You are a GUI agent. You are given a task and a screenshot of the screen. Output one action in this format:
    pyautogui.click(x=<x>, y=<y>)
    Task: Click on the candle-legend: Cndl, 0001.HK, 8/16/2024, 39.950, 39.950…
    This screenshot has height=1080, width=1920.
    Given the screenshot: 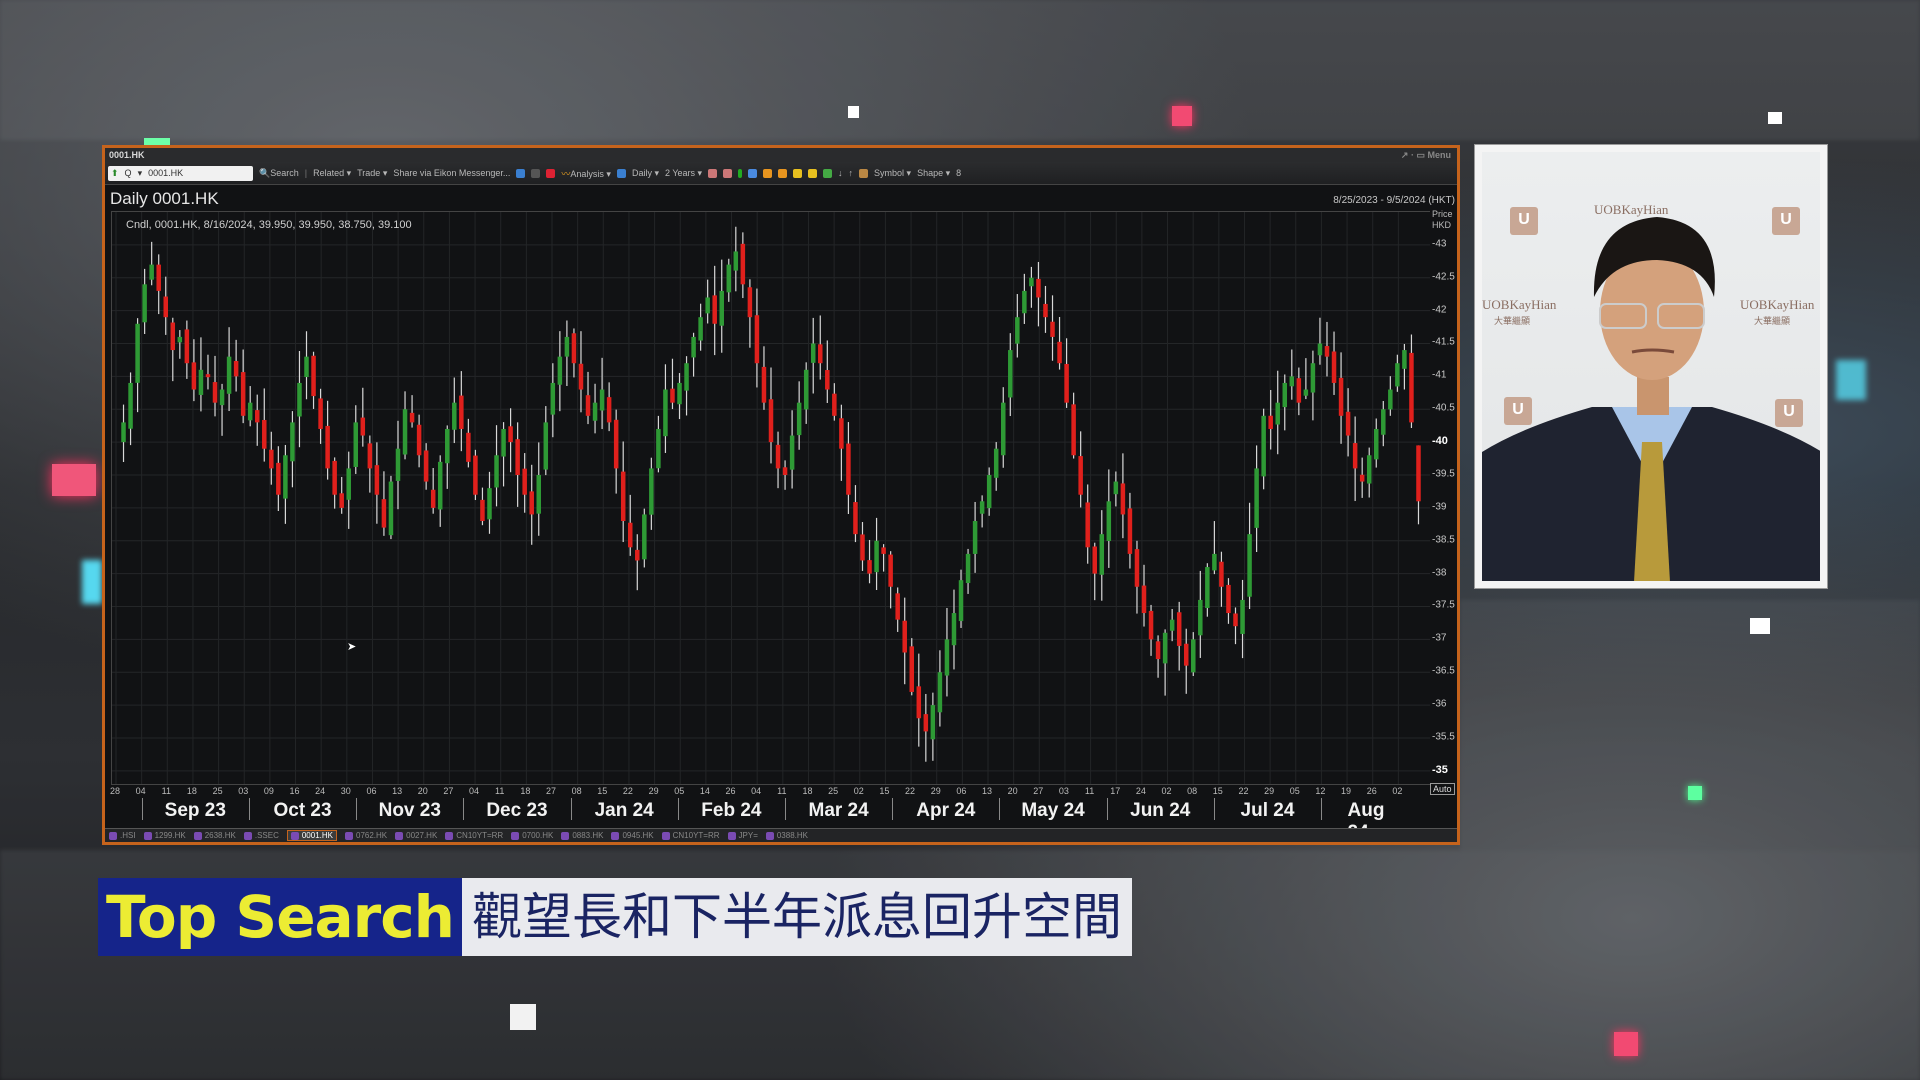 What is the action you would take?
    pyautogui.click(x=269, y=225)
    